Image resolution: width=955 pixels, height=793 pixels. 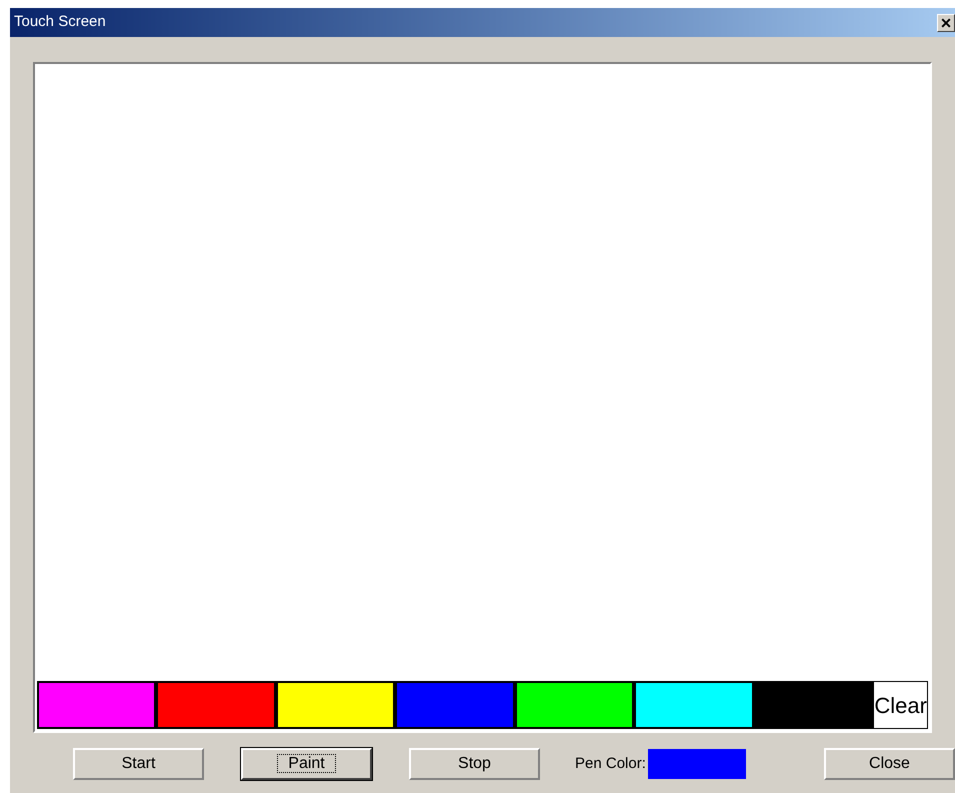 What do you see at coordinates (889, 764) in the screenshot?
I see `close-button: Close` at bounding box center [889, 764].